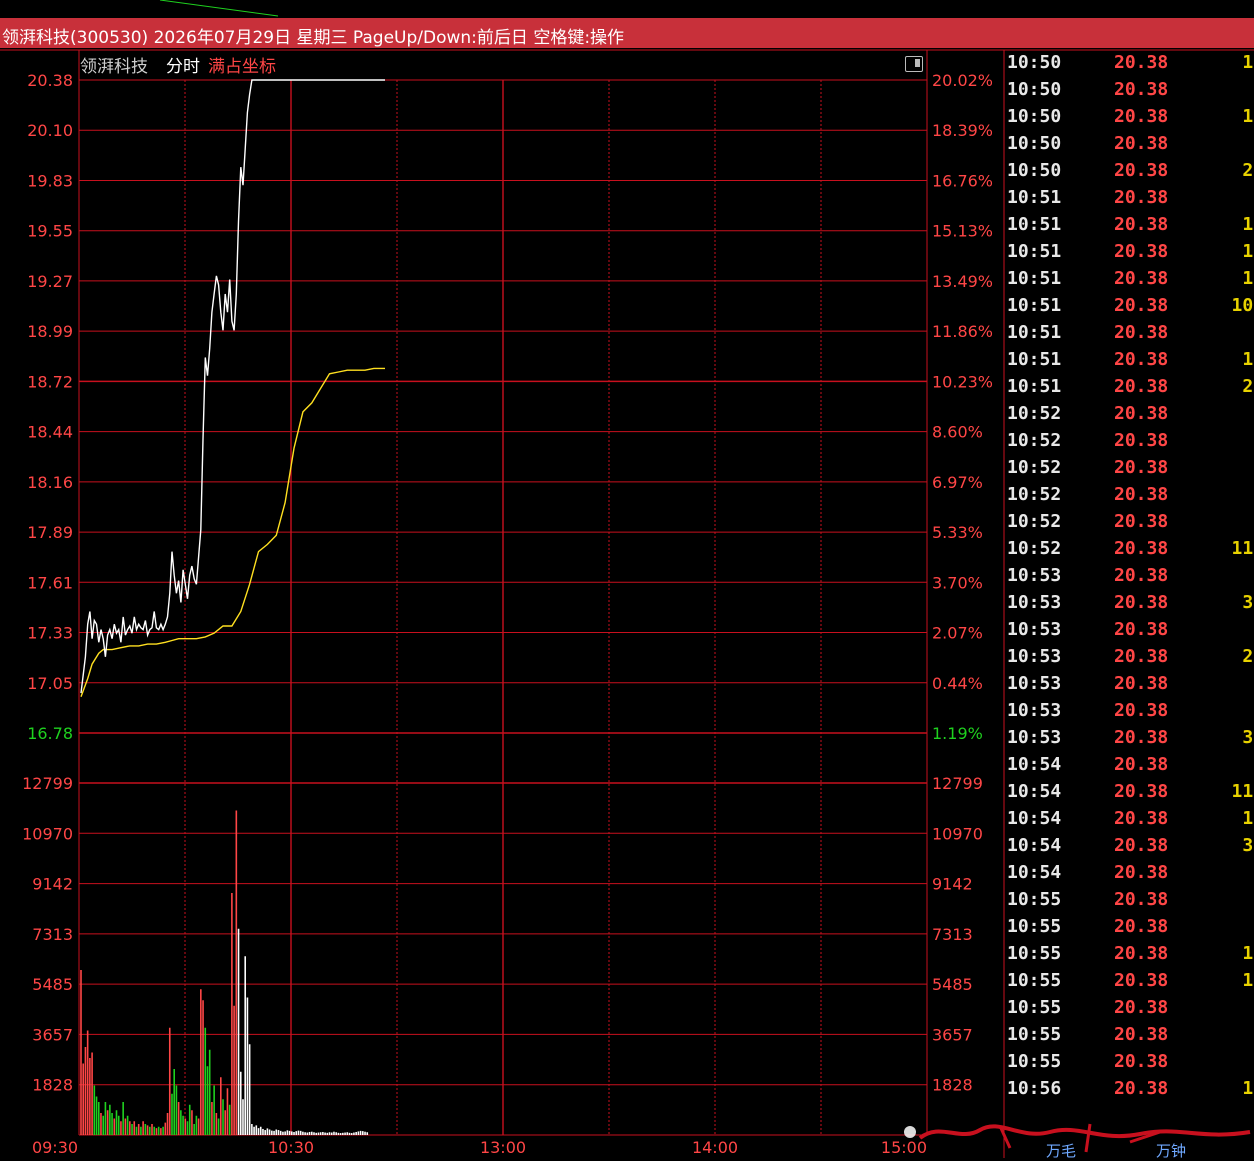  I want to click on trade-row: 10:54 20.38 7, so click(1129, 765).